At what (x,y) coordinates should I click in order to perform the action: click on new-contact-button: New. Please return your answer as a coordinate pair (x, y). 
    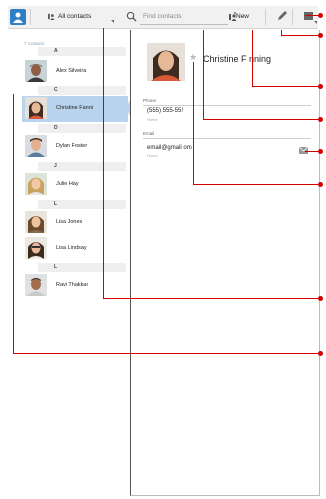
    Looking at the image, I should click on (242, 16).